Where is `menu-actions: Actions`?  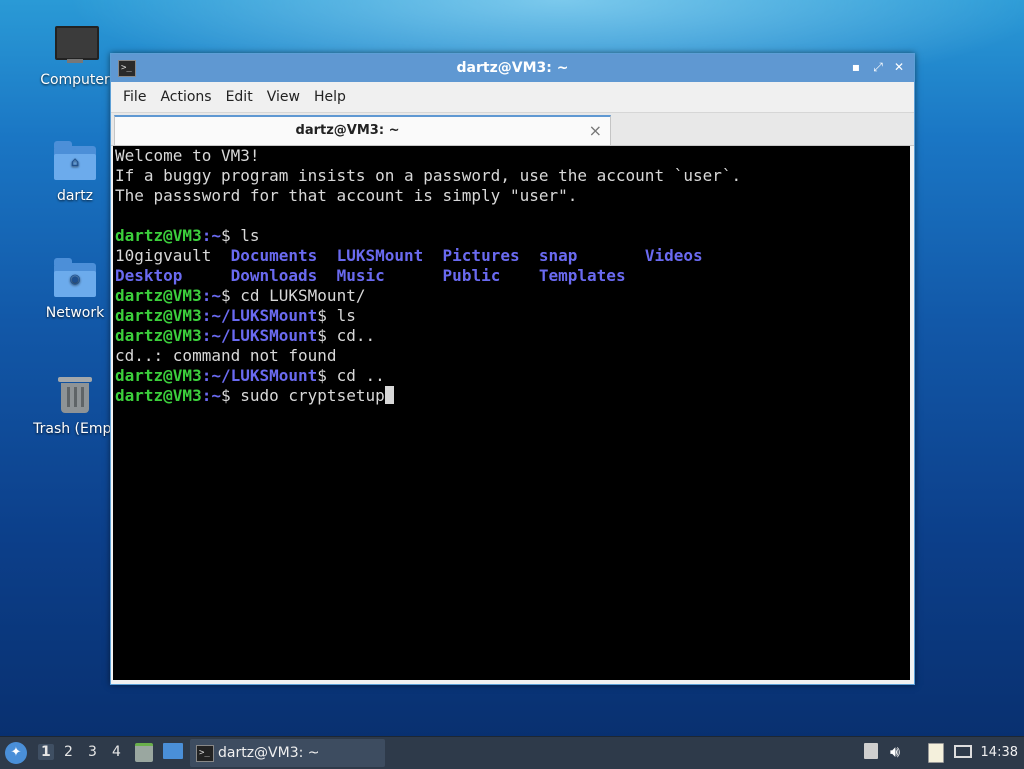 menu-actions: Actions is located at coordinates (185, 97).